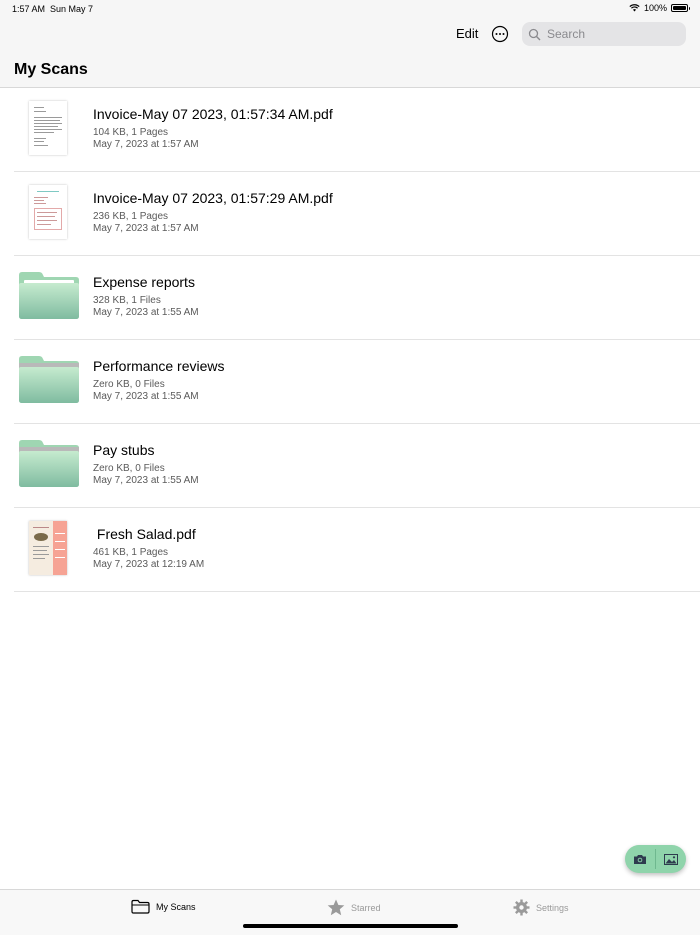  What do you see at coordinates (149, 564) in the screenshot?
I see `item-date: May 7, 2023 at 12:19 AM` at bounding box center [149, 564].